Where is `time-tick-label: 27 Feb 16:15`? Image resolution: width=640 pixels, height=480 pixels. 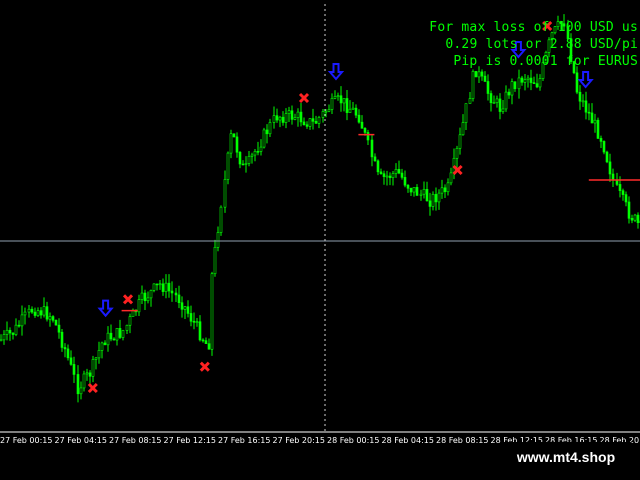 time-tick-label: 27 Feb 16:15 is located at coordinates (244, 440).